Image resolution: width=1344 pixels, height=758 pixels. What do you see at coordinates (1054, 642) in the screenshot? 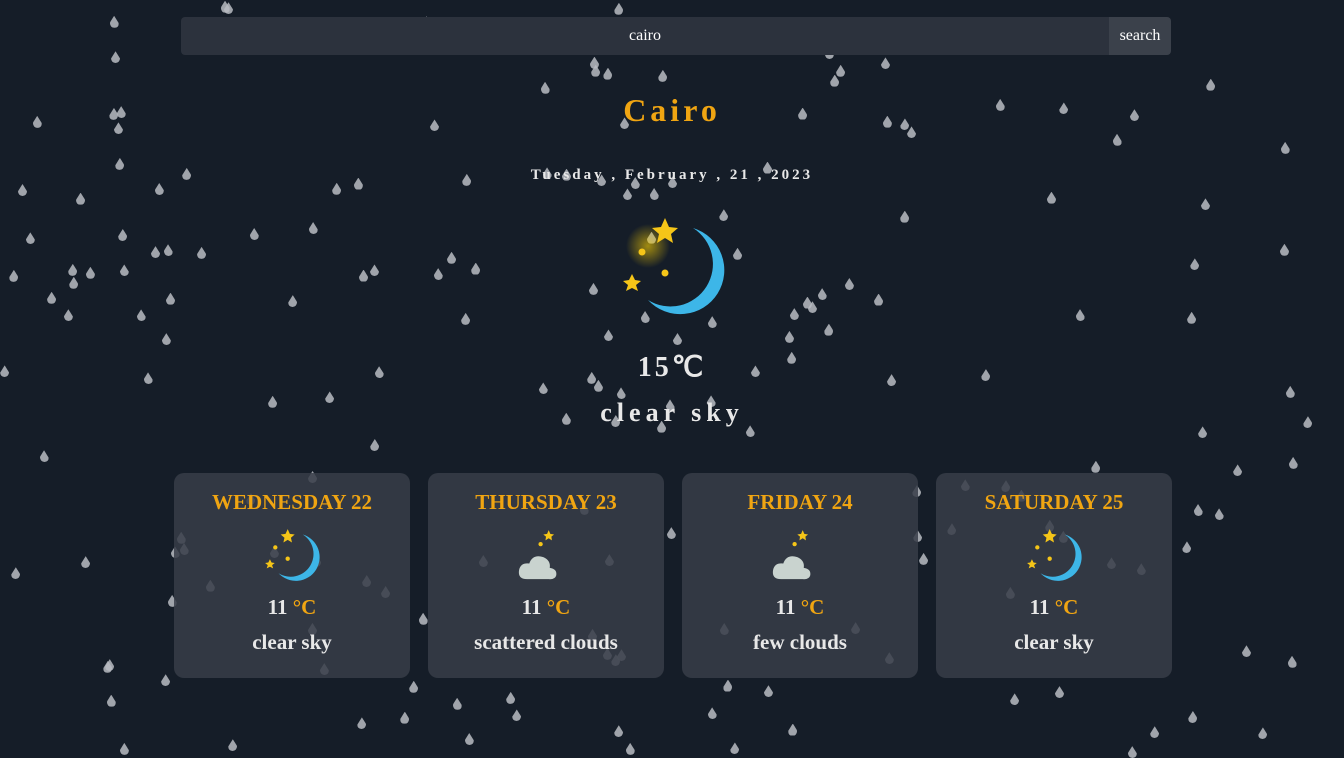
I see `forecast-description: clear sky` at bounding box center [1054, 642].